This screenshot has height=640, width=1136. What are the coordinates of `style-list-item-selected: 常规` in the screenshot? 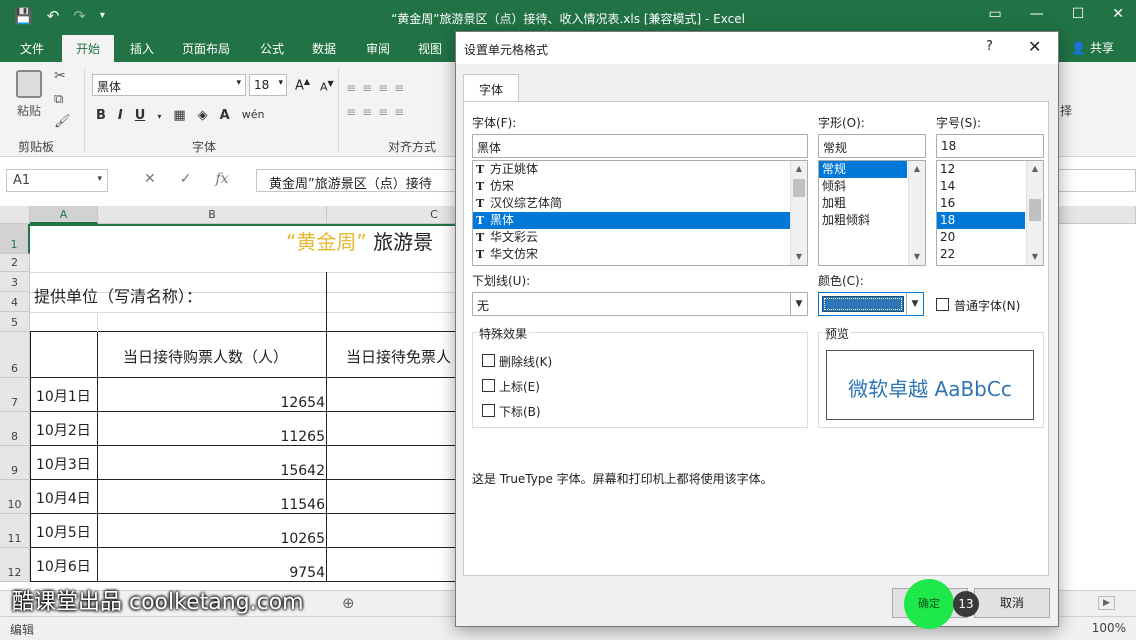 It's located at (863, 169).